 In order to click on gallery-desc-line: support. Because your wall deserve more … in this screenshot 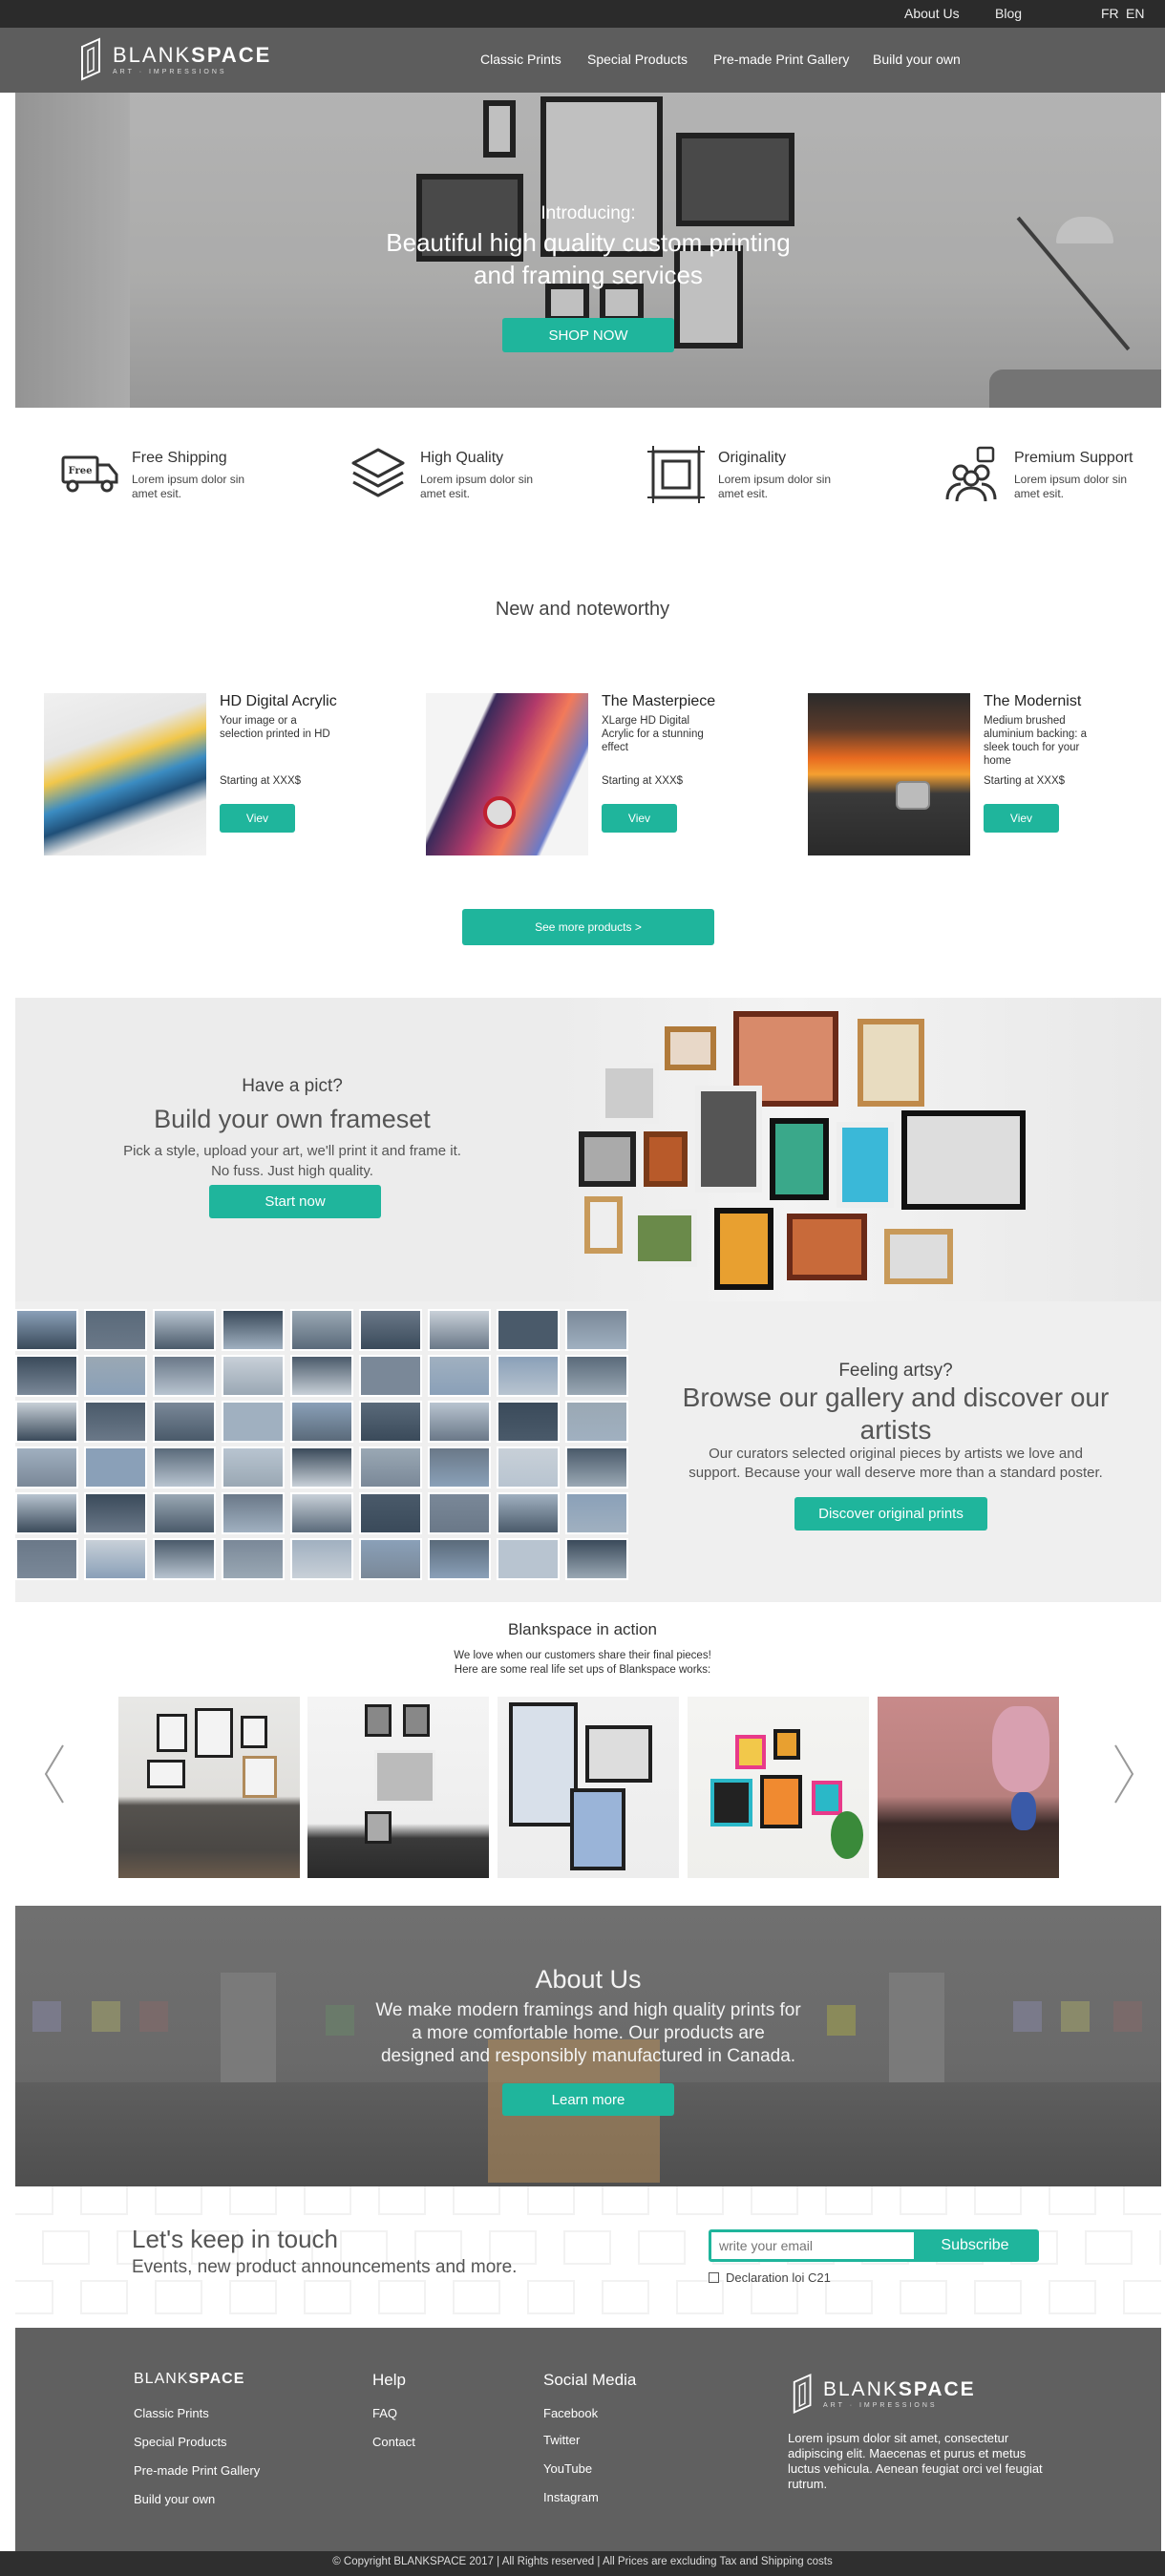, I will do `click(896, 1473)`.